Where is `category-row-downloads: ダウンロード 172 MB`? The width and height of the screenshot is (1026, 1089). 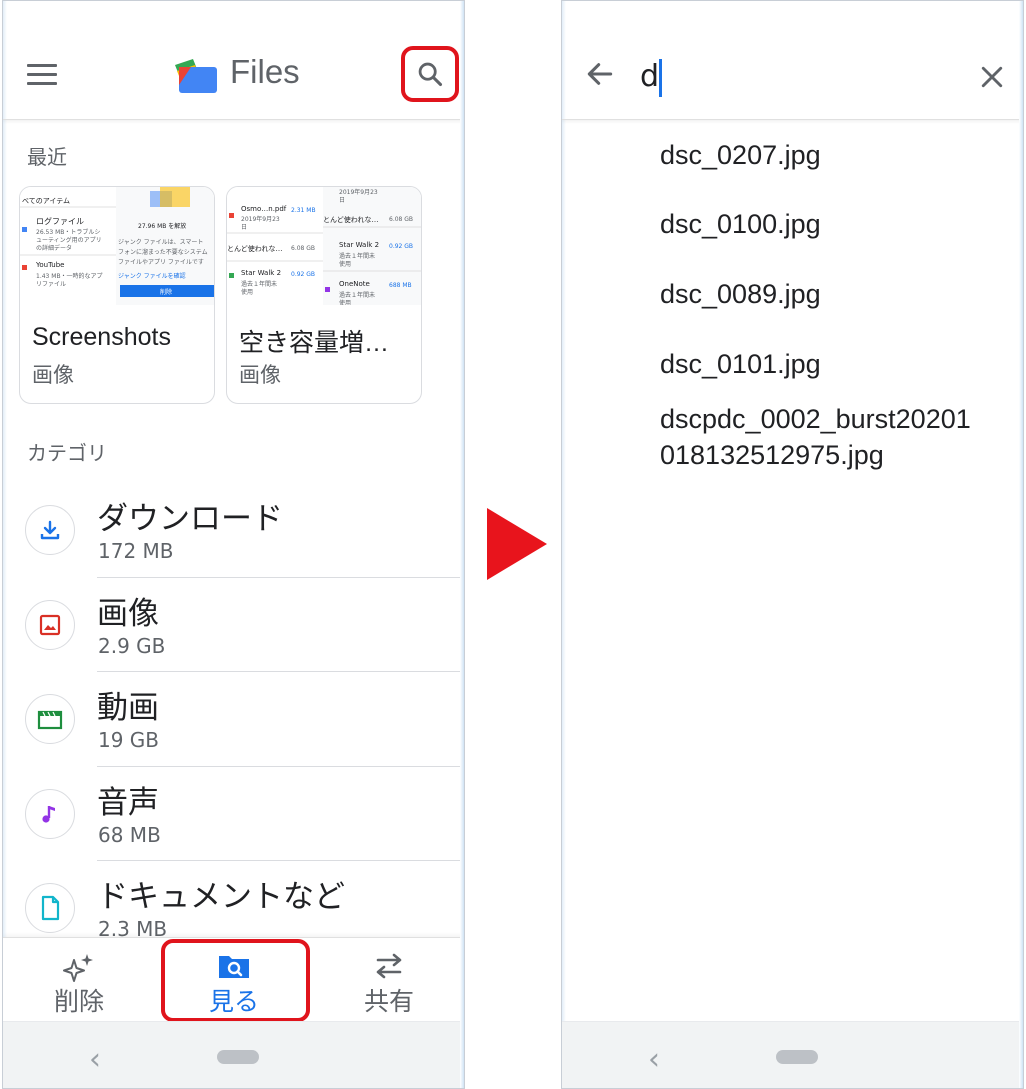
category-row-downloads: ダウンロード 172 MB is located at coordinates (233, 530).